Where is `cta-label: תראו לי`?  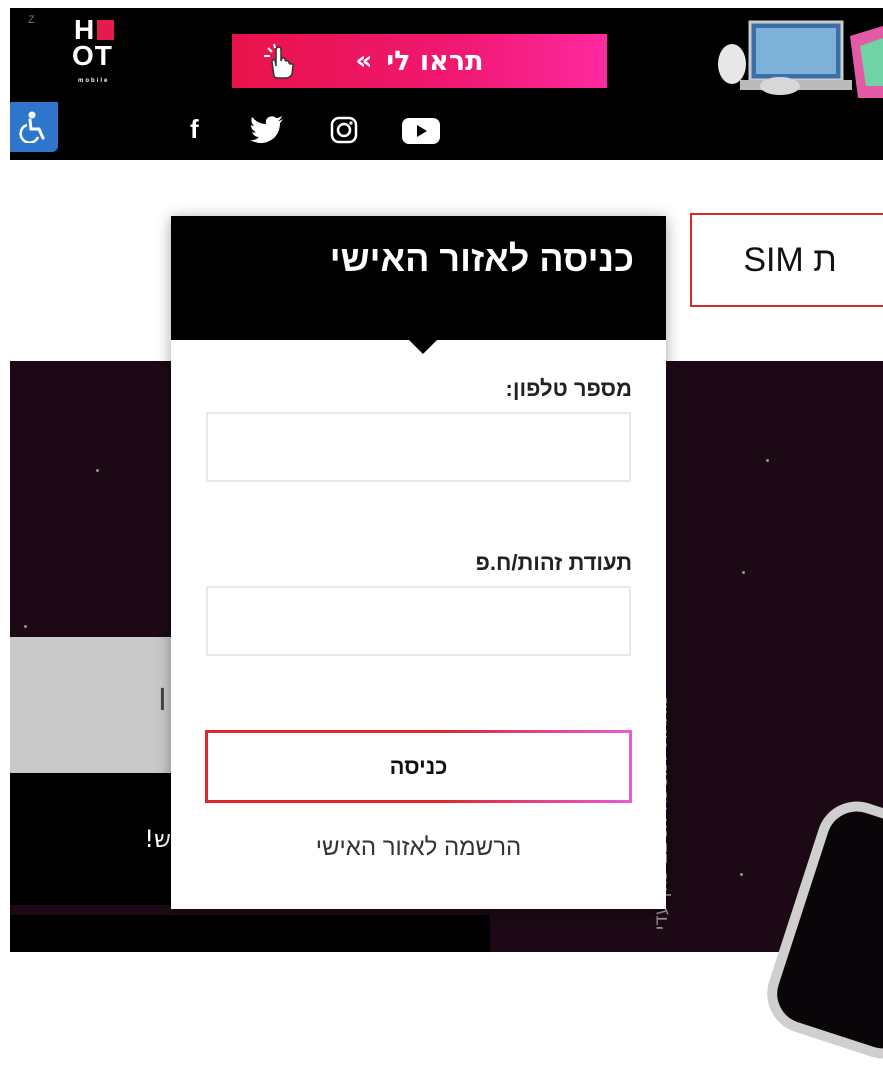
cta-label: תראו לי is located at coordinates (435, 61).